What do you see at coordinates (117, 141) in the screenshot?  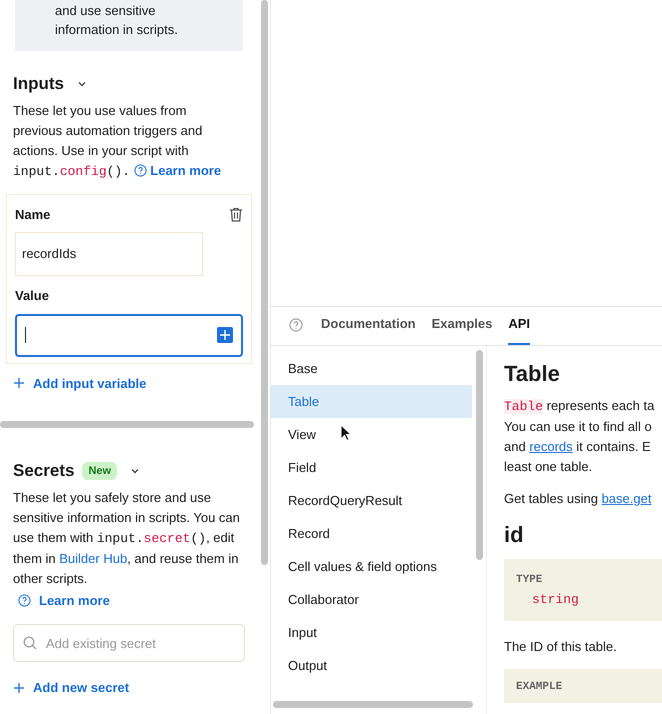 I see `inputs-description: These let you use values from previous automation triggers and actions. Use in your script with input.config(). Learn more` at bounding box center [117, 141].